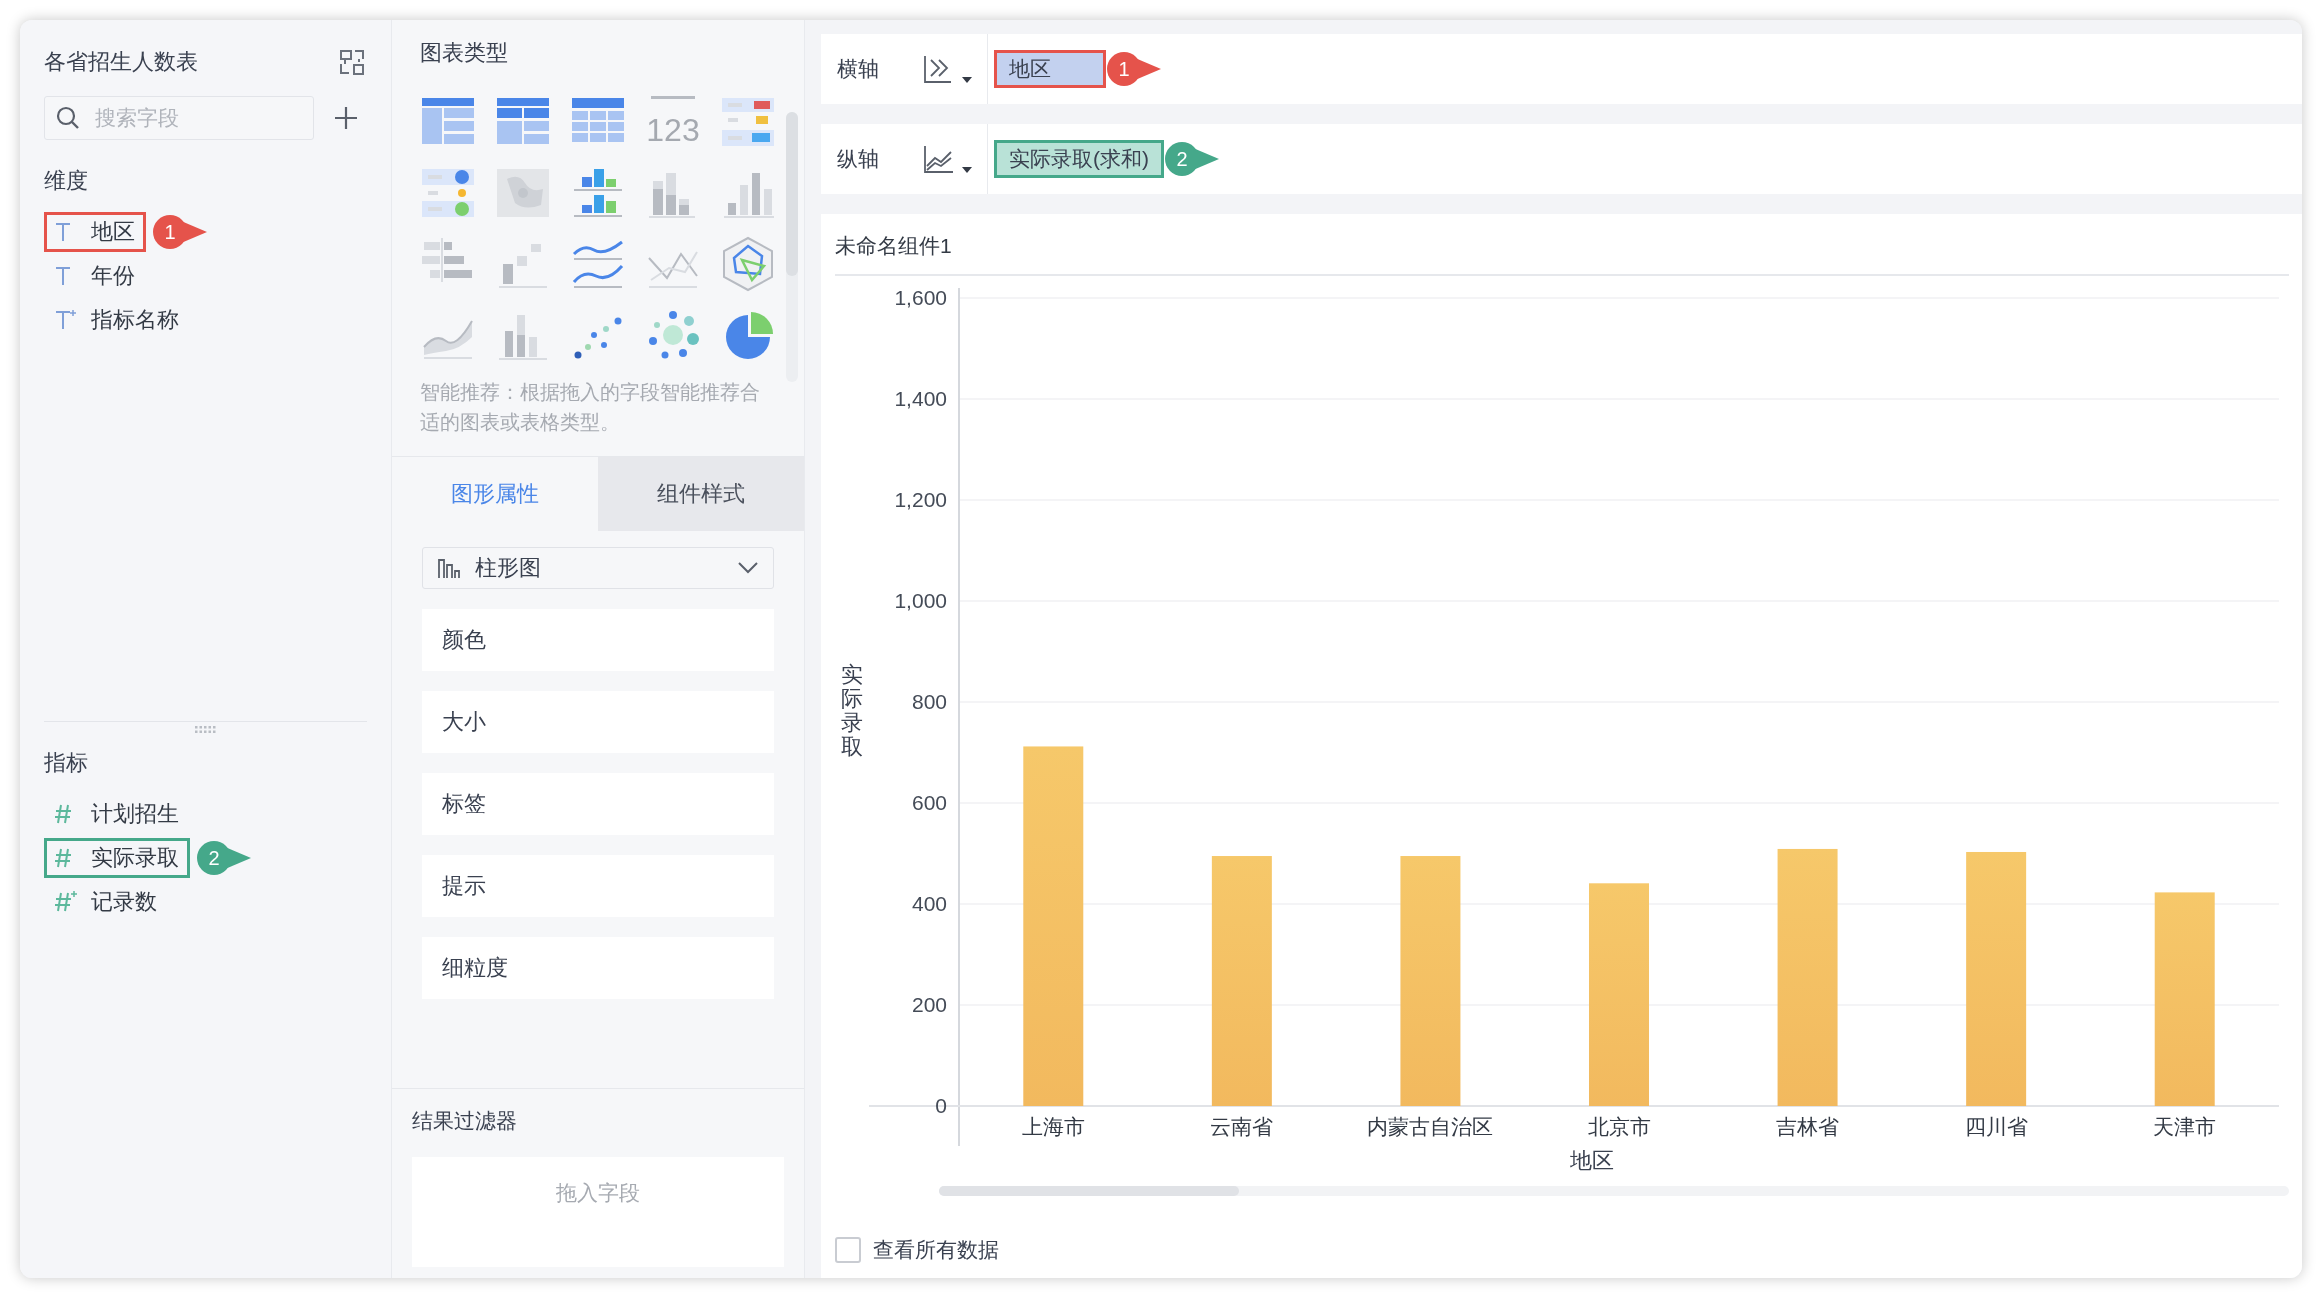 This screenshot has width=2322, height=1298. Describe the element at coordinates (858, 159) in the screenshot. I see `axis-label: 纵轴` at that location.